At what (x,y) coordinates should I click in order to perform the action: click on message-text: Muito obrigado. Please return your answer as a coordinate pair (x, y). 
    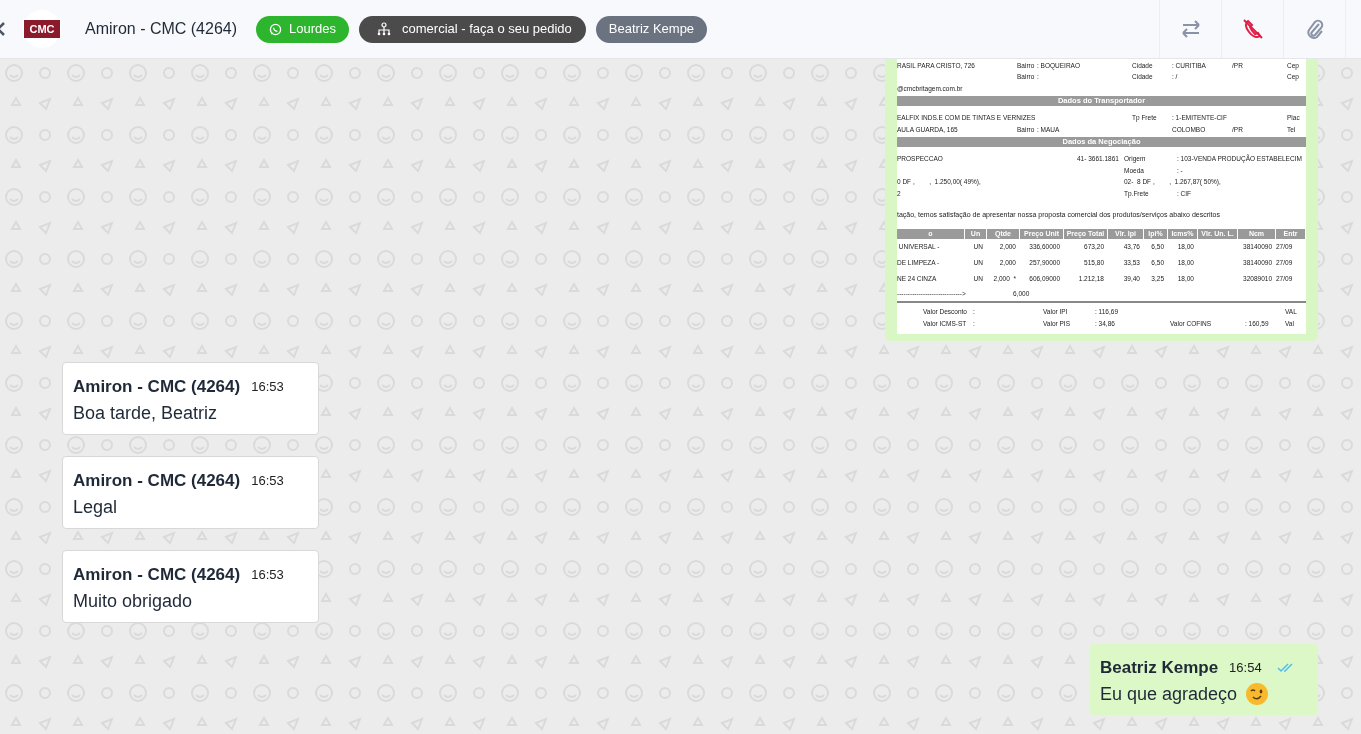
    Looking at the image, I should click on (133, 601).